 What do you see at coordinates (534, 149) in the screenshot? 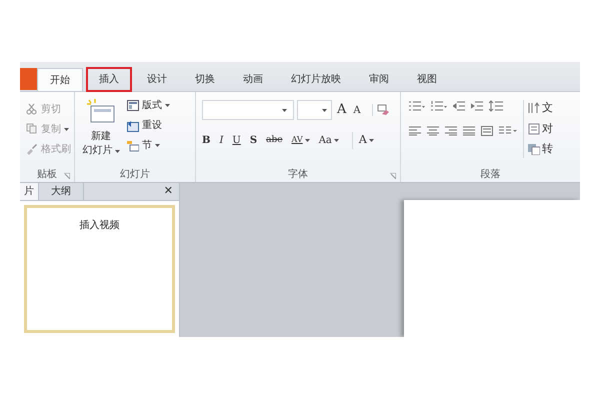
I see `convert-icon` at bounding box center [534, 149].